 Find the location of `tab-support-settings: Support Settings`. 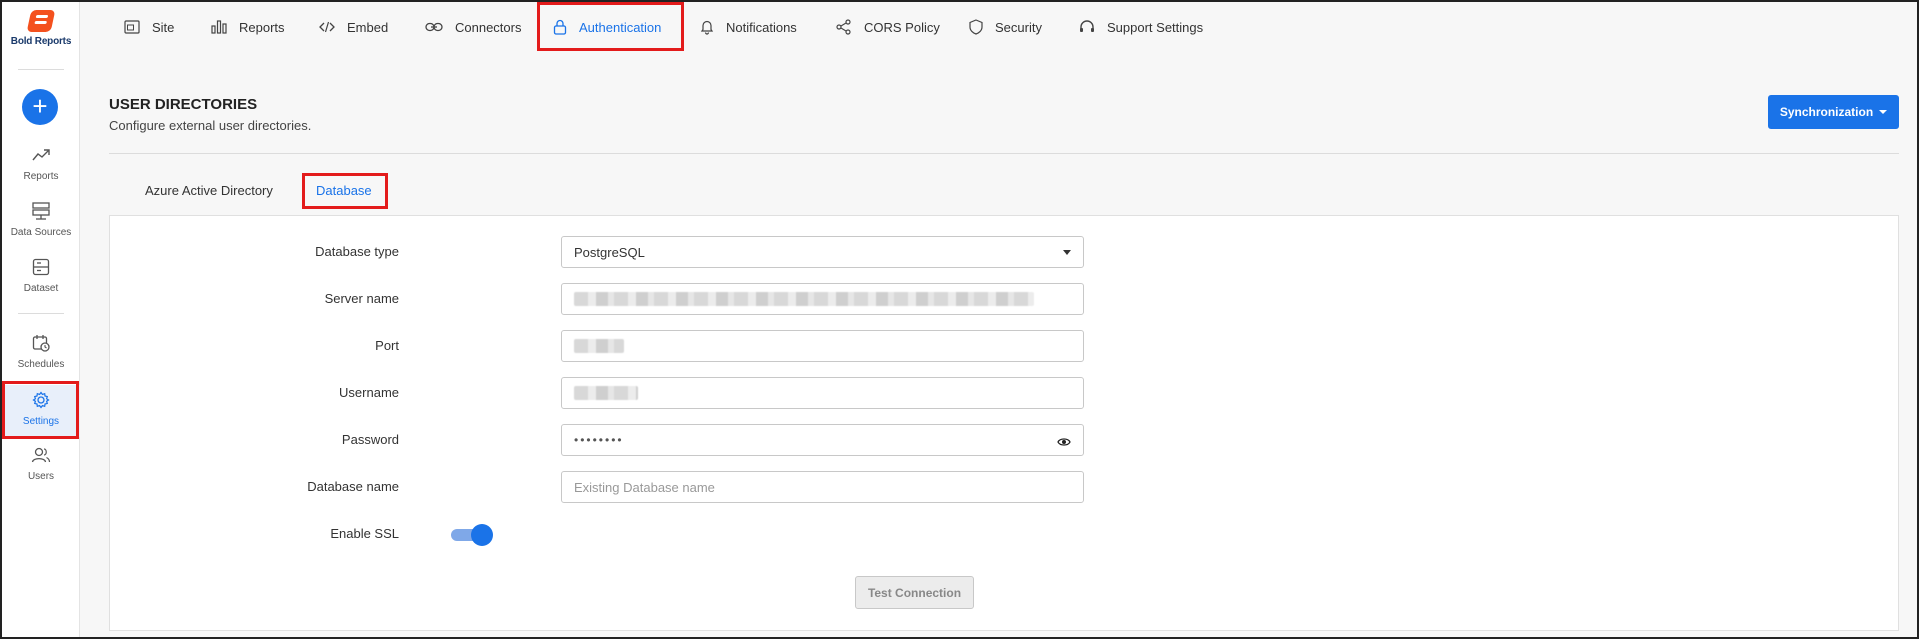

tab-support-settings: Support Settings is located at coordinates (1141, 27).